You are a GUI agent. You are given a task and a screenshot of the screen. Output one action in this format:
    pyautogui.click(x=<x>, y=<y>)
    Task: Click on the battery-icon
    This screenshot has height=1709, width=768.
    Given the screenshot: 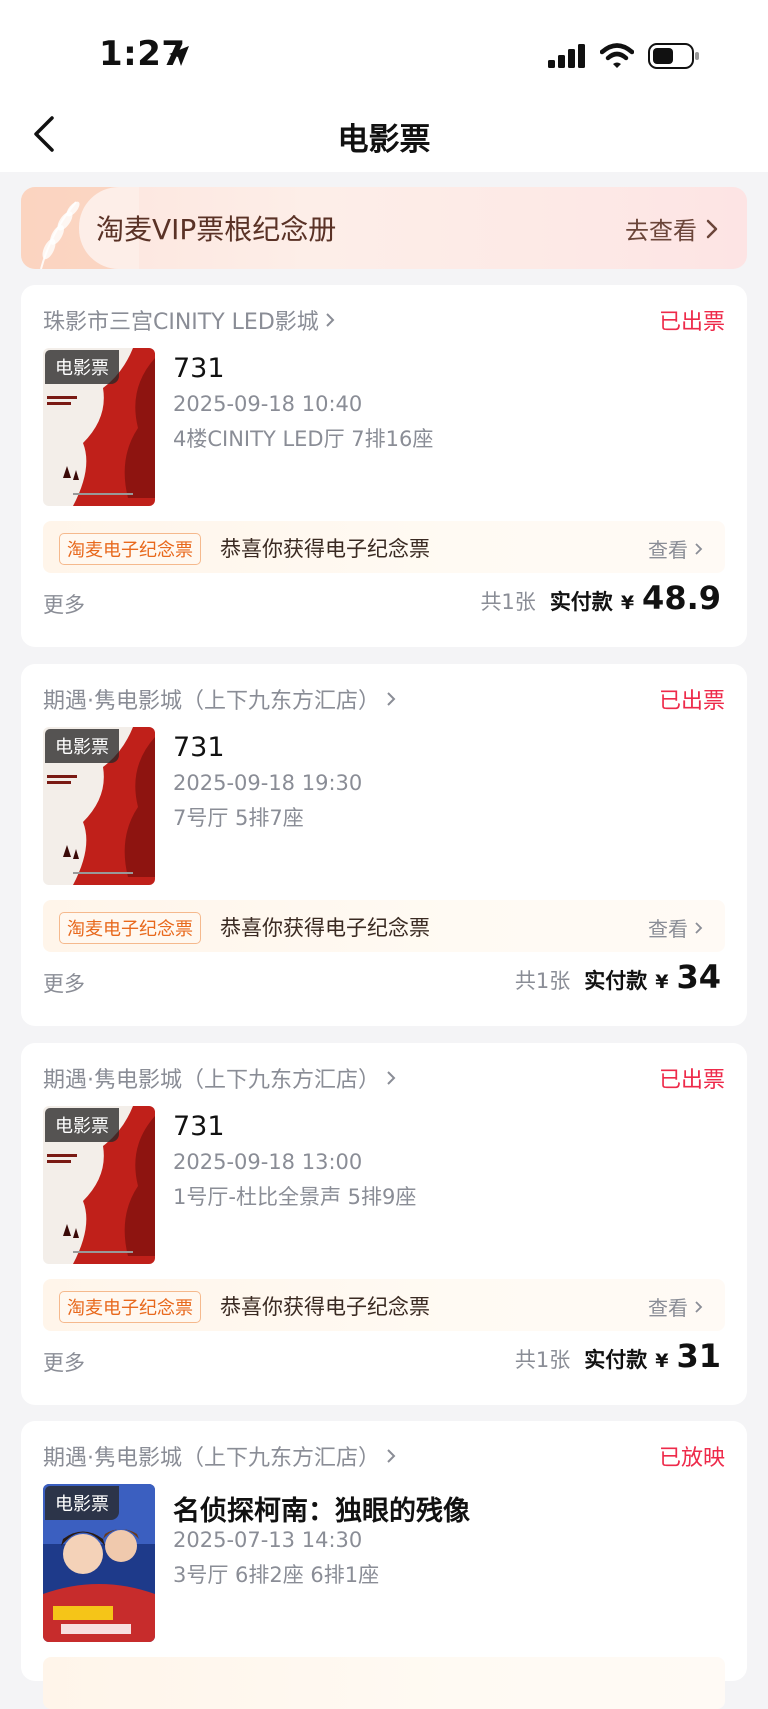 What is the action you would take?
    pyautogui.click(x=673, y=56)
    